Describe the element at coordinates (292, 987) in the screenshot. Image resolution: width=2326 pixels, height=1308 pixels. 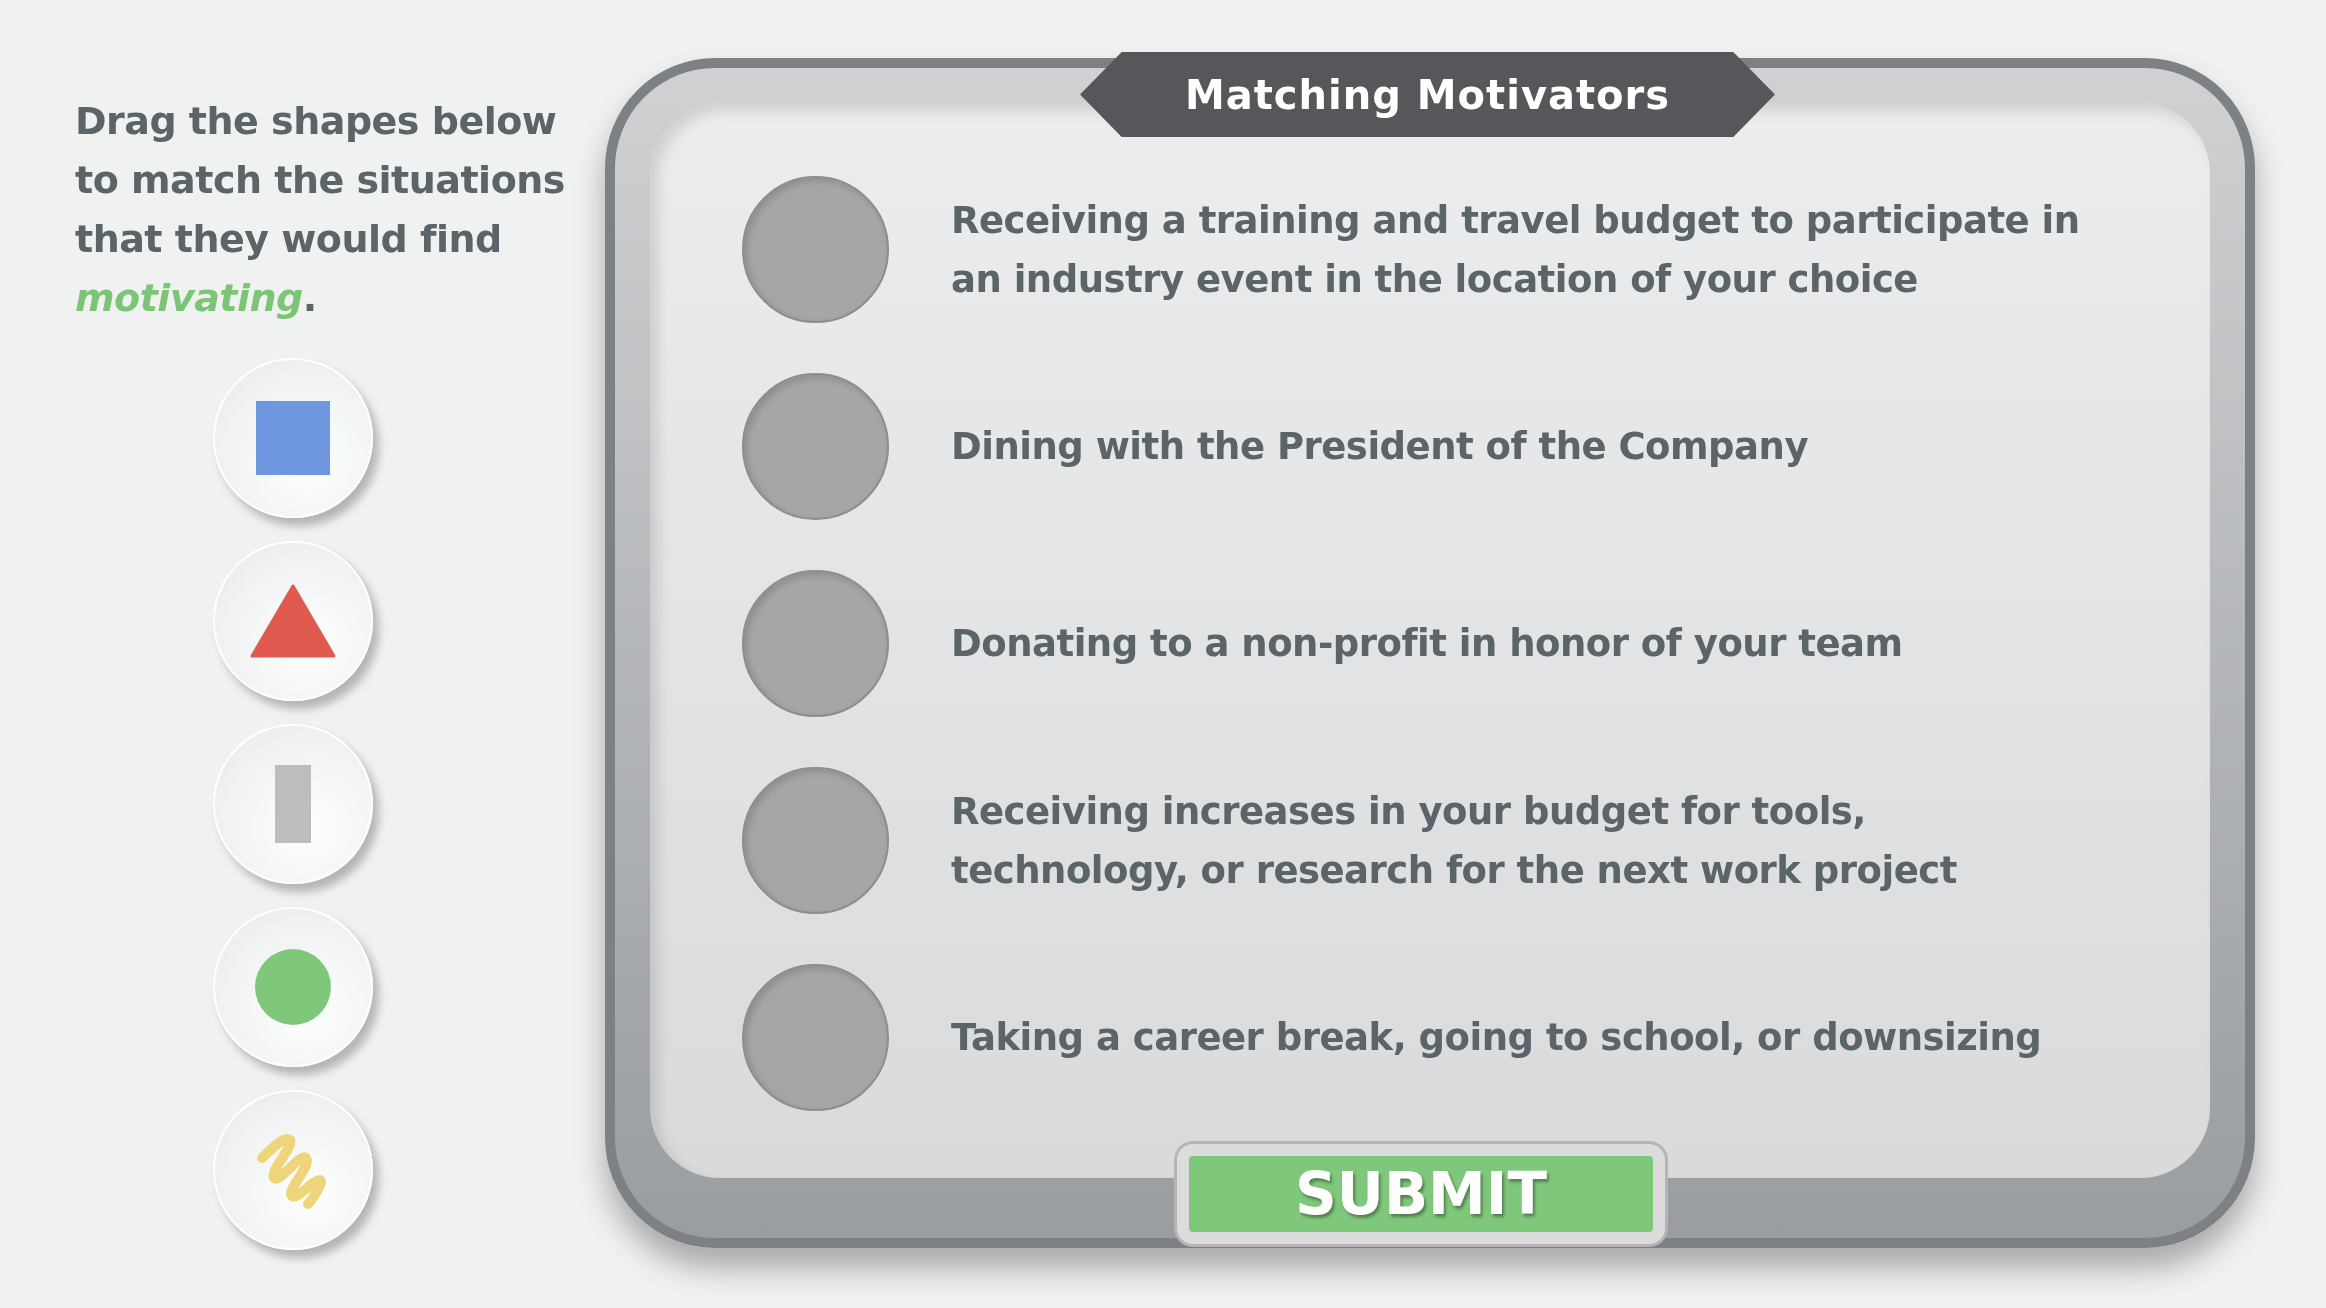
I see `circle-icon` at that location.